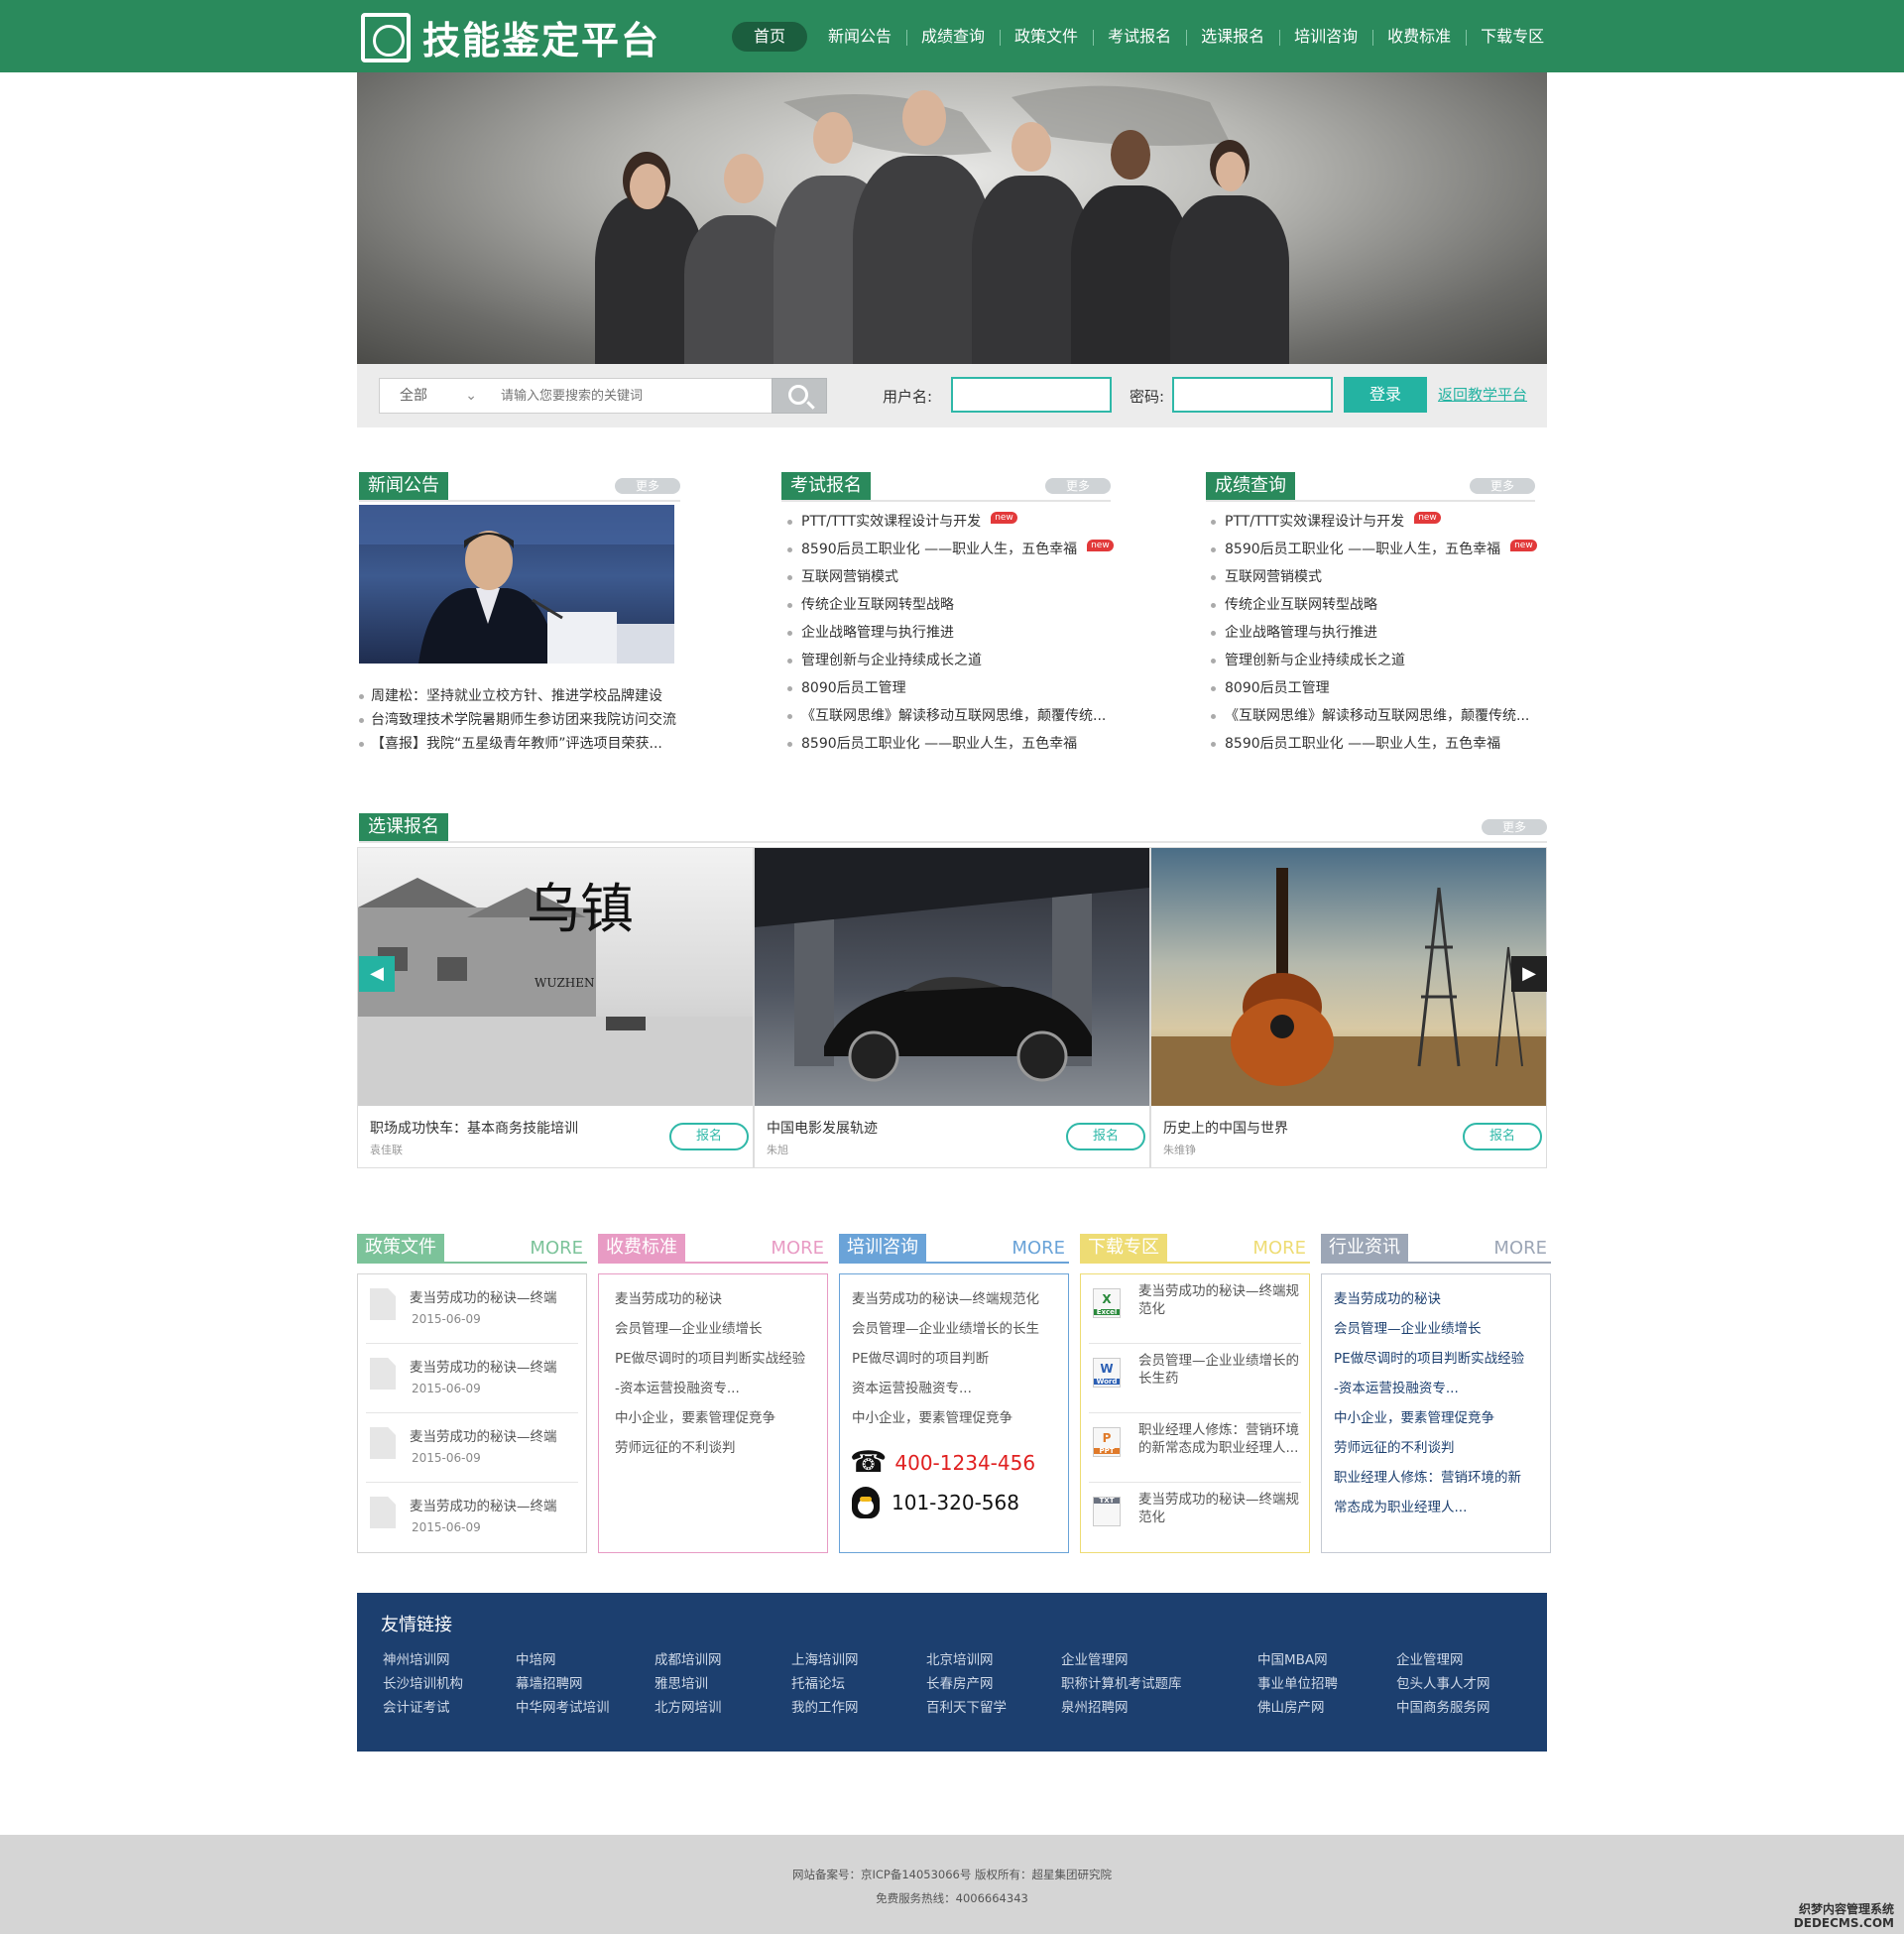 This screenshot has height=1934, width=1904. I want to click on list-item: 会员管理—企业业绩增长的长生, so click(945, 1329).